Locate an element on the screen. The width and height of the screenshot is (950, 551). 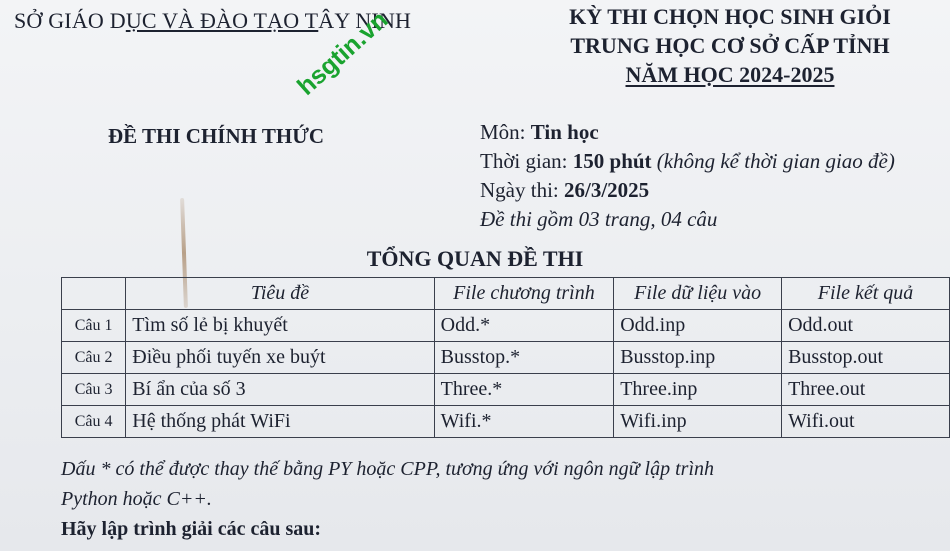
row-input-file: Busstop.inp is located at coordinates (698, 357).